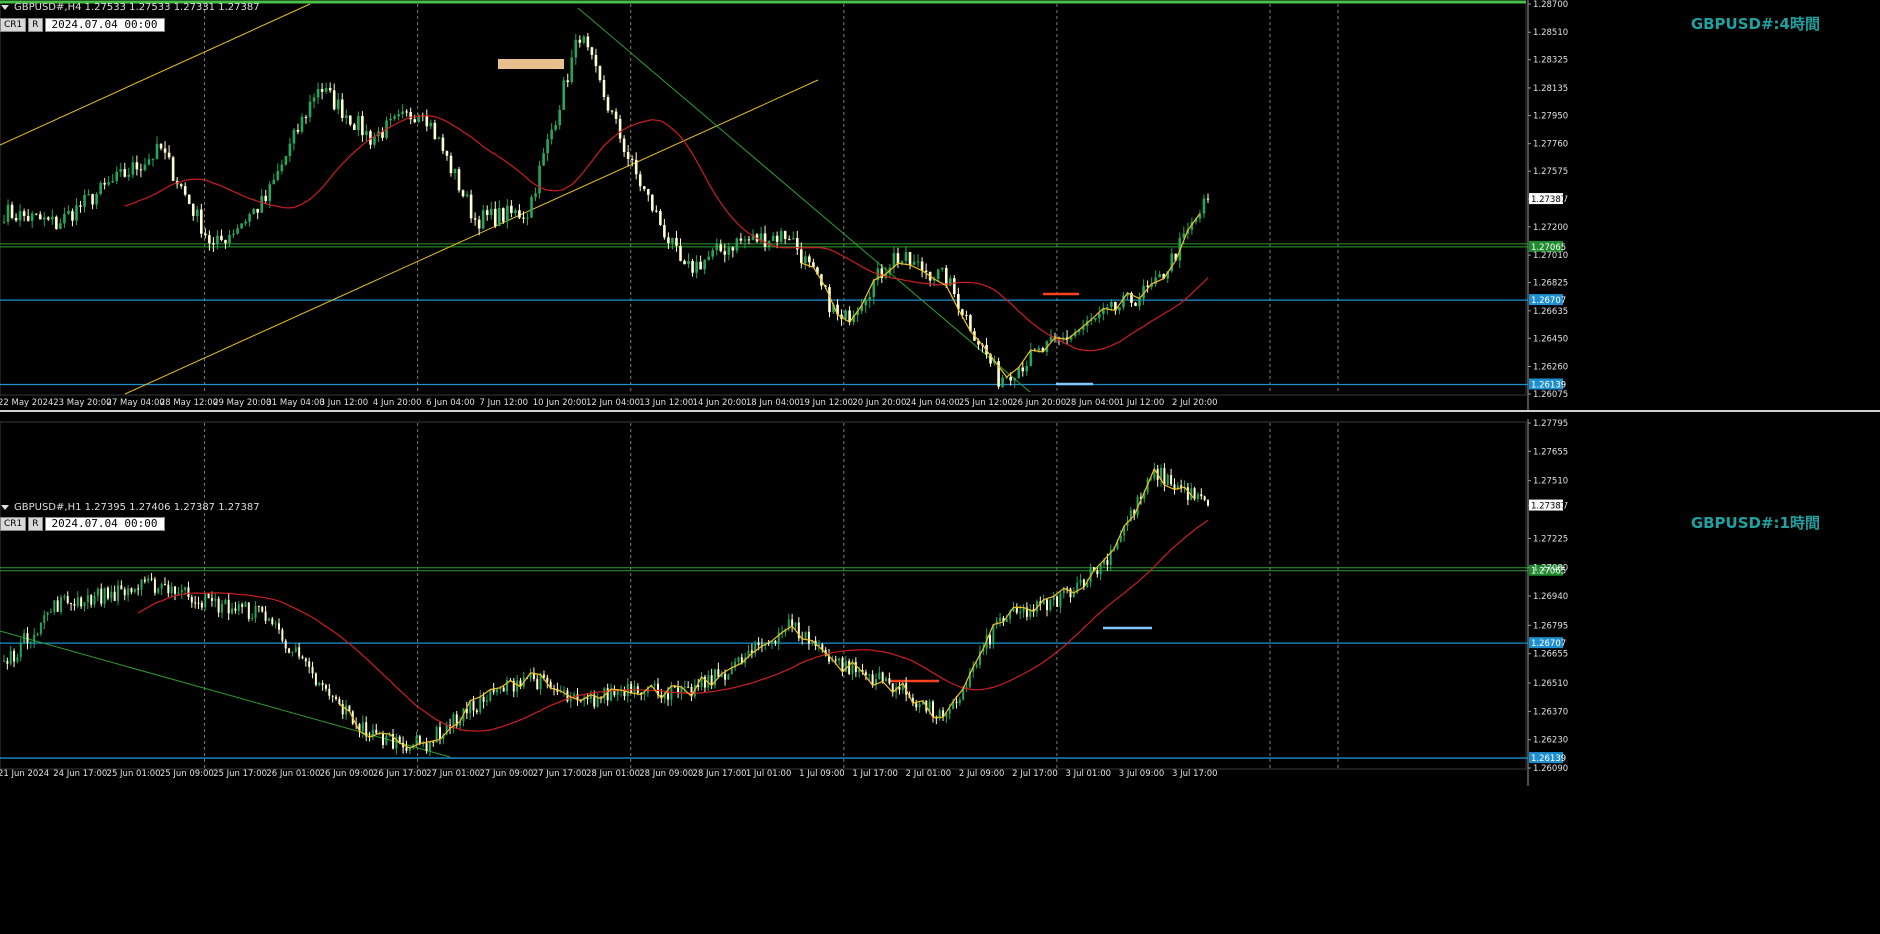 This screenshot has height=934, width=1880. Describe the element at coordinates (104, 524) in the screenshot. I see `h1-date-box: 2024.07.04 00:00` at that location.